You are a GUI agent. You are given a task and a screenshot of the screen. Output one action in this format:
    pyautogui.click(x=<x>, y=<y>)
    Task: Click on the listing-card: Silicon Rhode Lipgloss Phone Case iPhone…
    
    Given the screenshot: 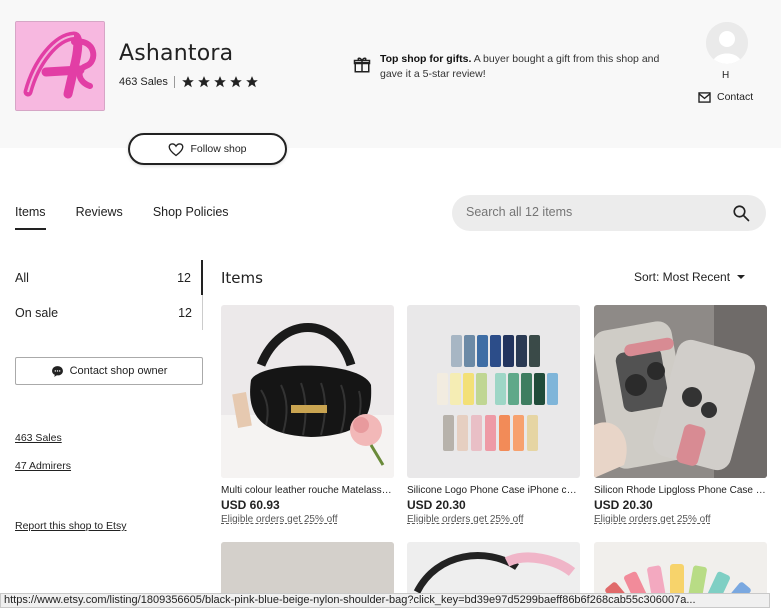 What is the action you would take?
    pyautogui.click(x=680, y=415)
    